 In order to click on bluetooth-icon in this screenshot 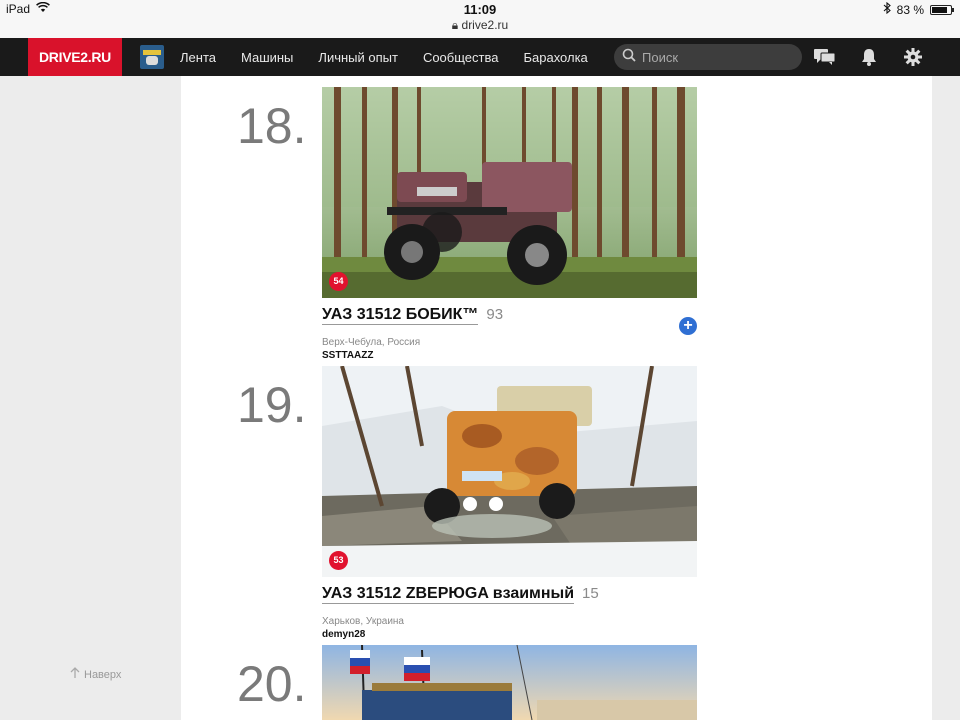, I will do `click(887, 9)`.